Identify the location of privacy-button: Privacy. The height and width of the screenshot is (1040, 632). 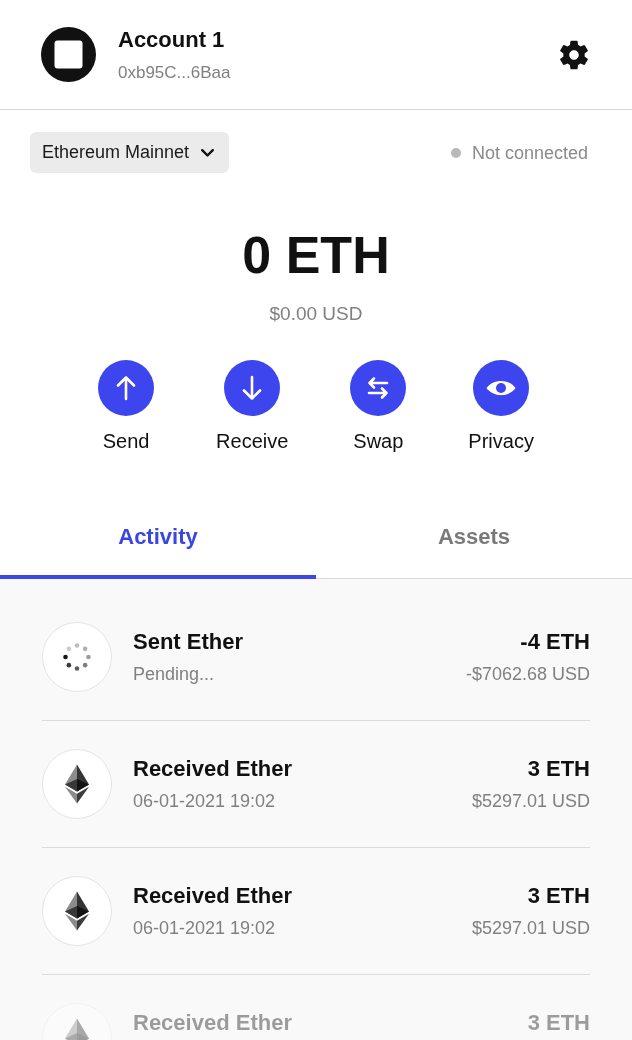
(501, 407).